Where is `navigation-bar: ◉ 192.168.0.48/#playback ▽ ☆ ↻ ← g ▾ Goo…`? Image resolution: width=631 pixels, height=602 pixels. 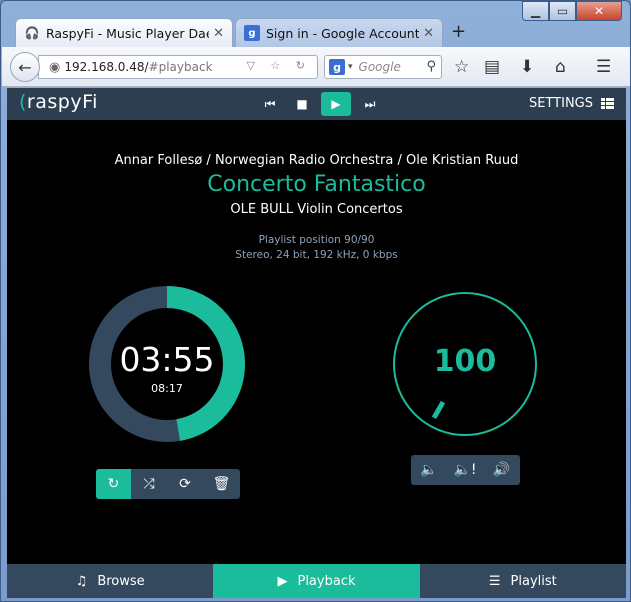
navigation-bar: ◉ 192.168.0.48/#playback ▽ ☆ ↻ ← g ▾ Goo… is located at coordinates (316, 67).